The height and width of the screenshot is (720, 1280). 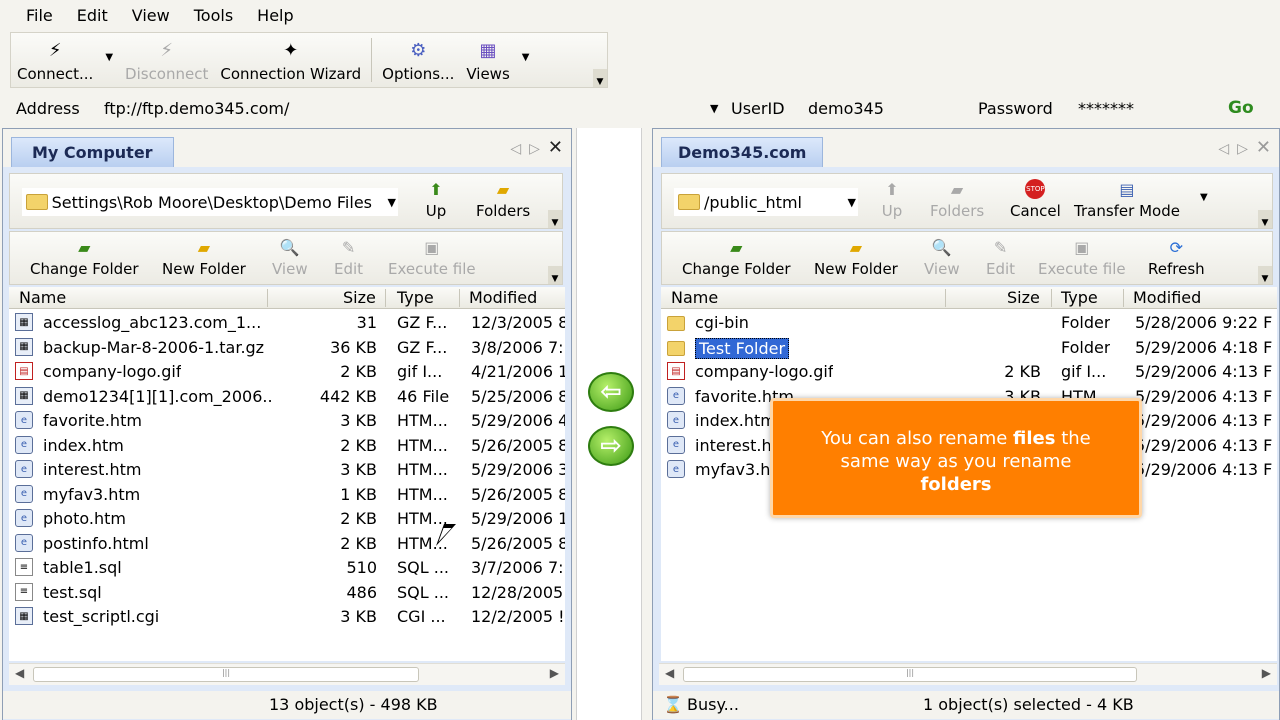 I want to click on address-dropdown-icon: ▼, so click(x=714, y=108).